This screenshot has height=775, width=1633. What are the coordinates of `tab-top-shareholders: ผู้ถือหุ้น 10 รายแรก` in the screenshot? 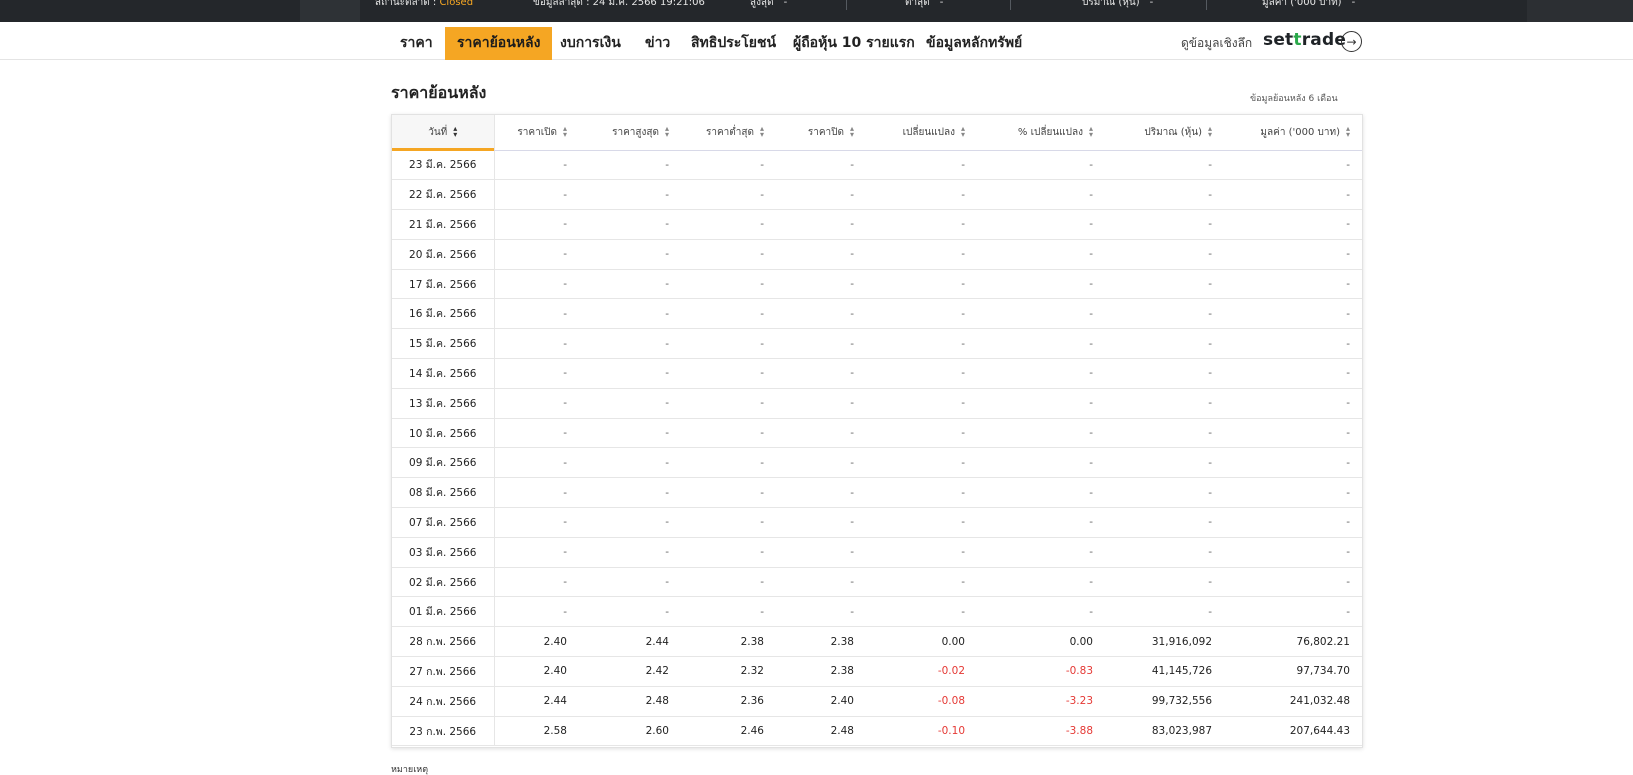 It's located at (854, 43).